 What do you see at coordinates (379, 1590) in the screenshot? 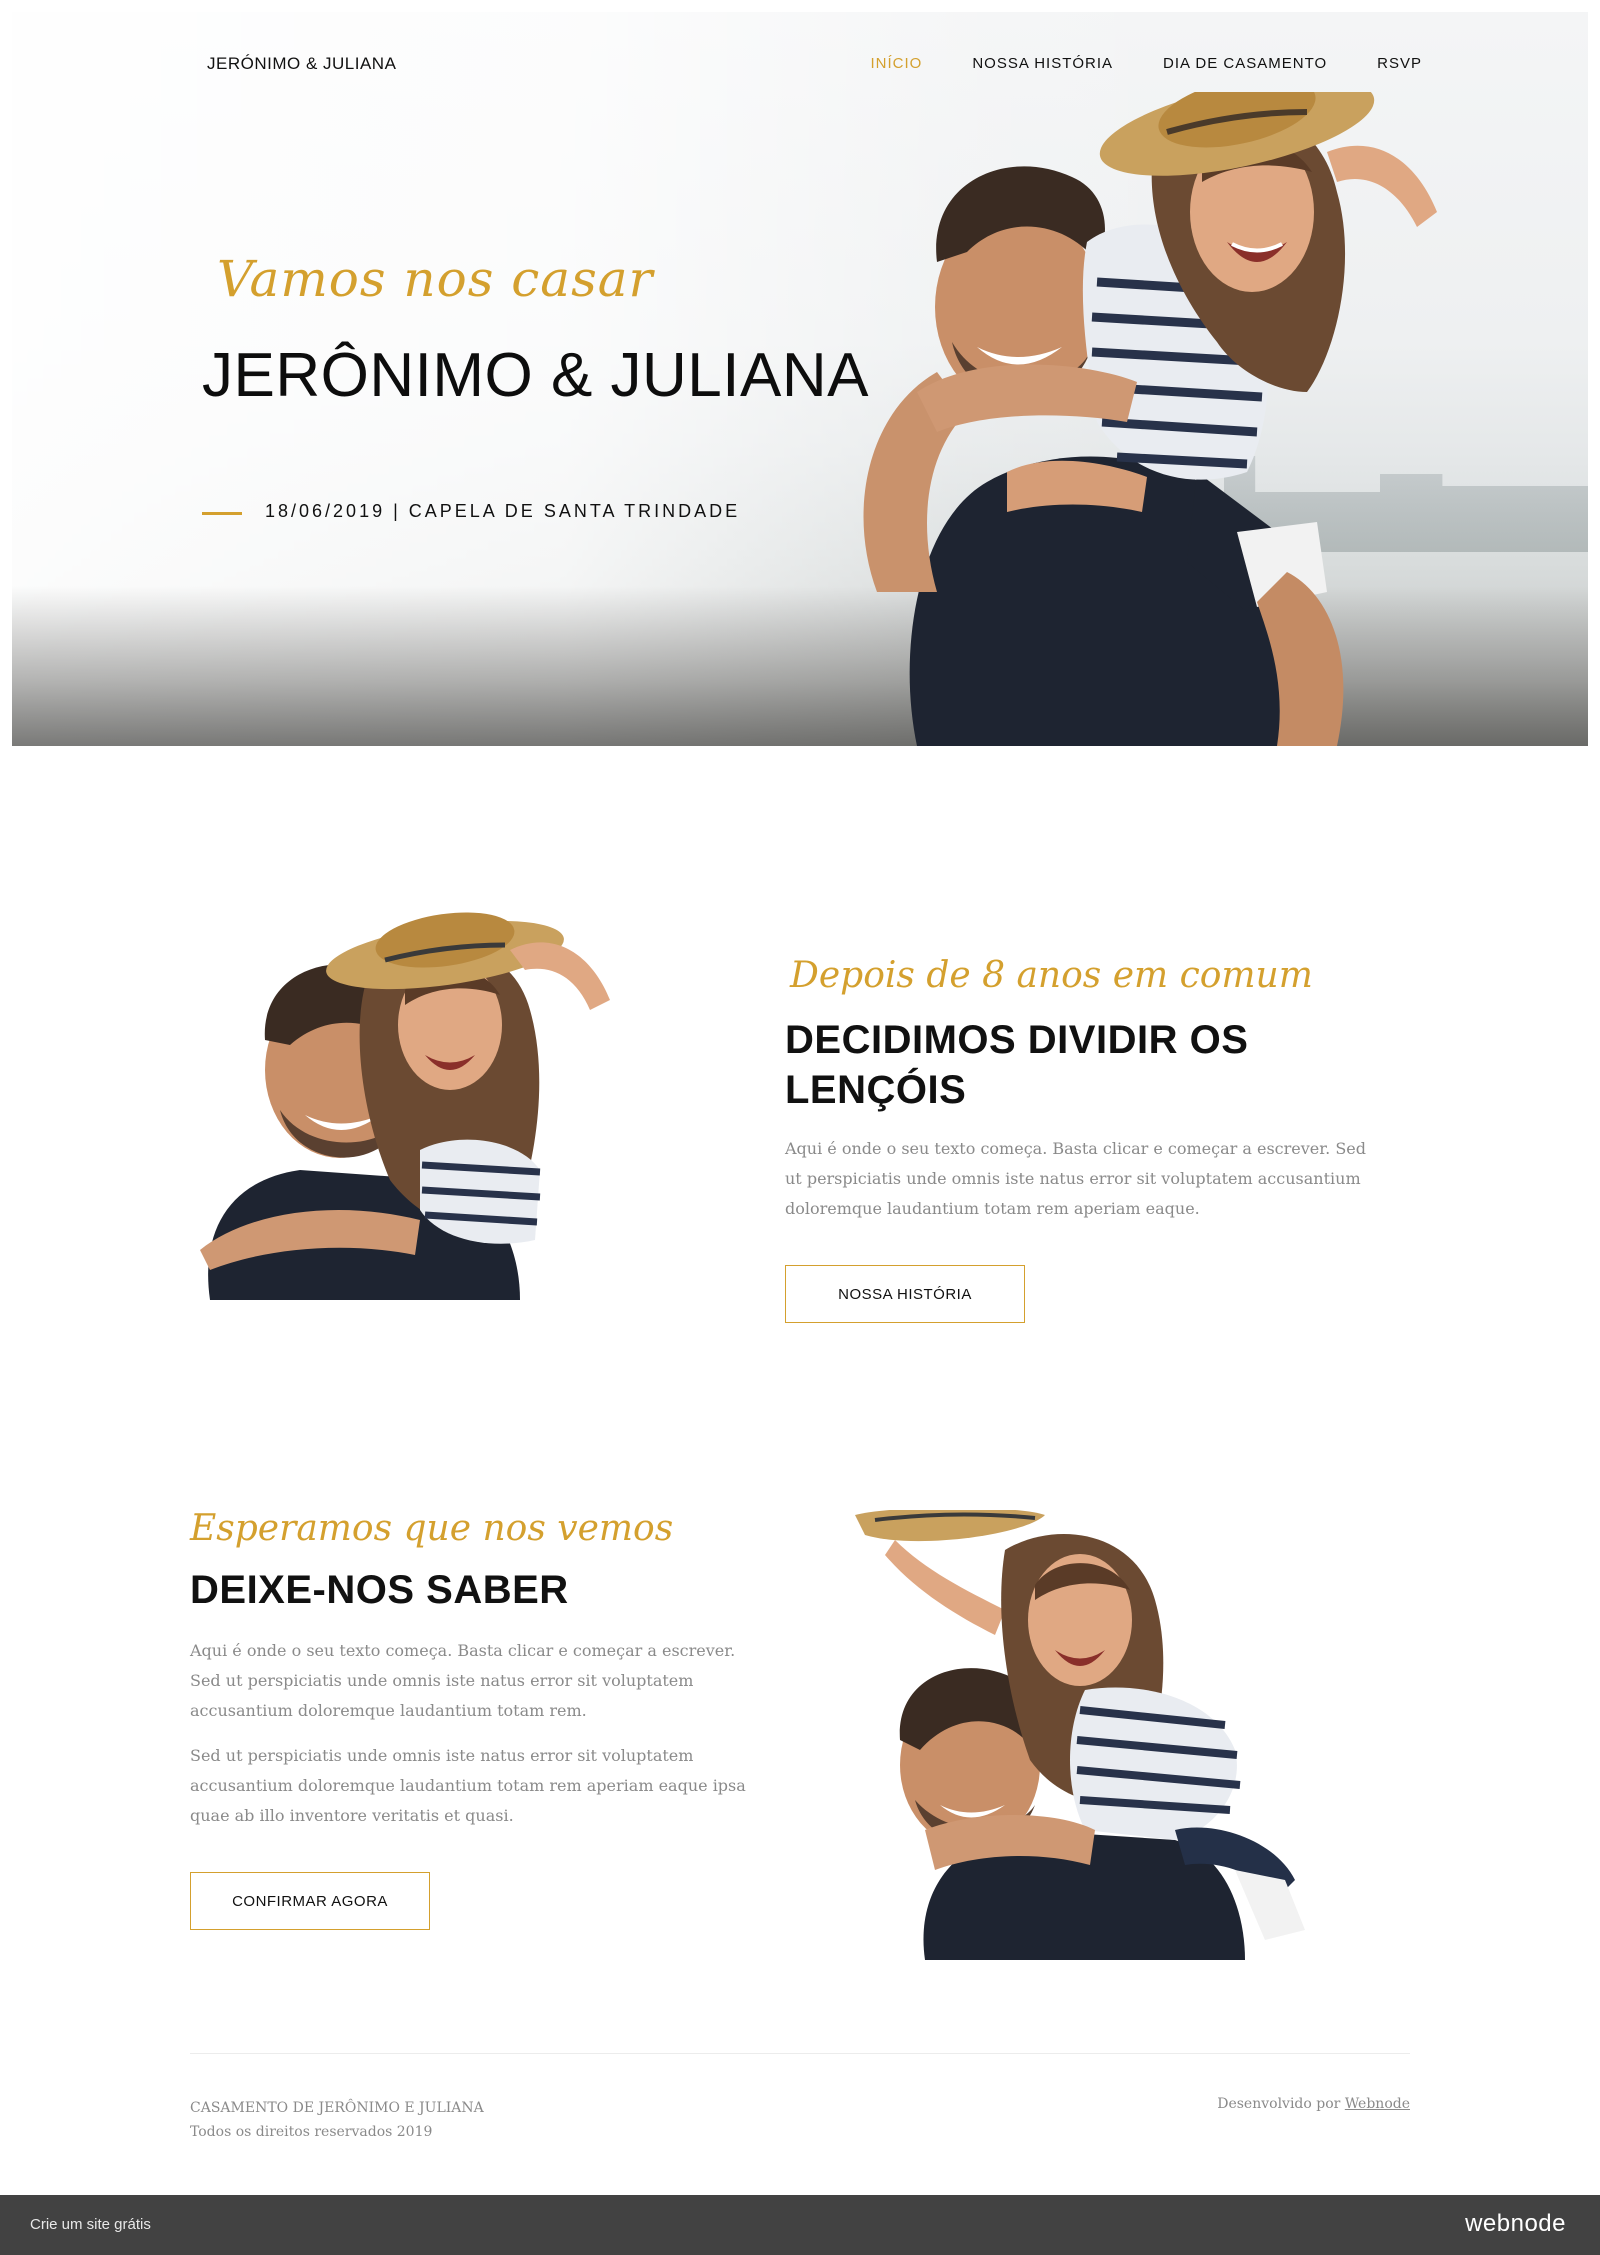
I see `rsvp-title: DEIXE-NOS SABER` at bounding box center [379, 1590].